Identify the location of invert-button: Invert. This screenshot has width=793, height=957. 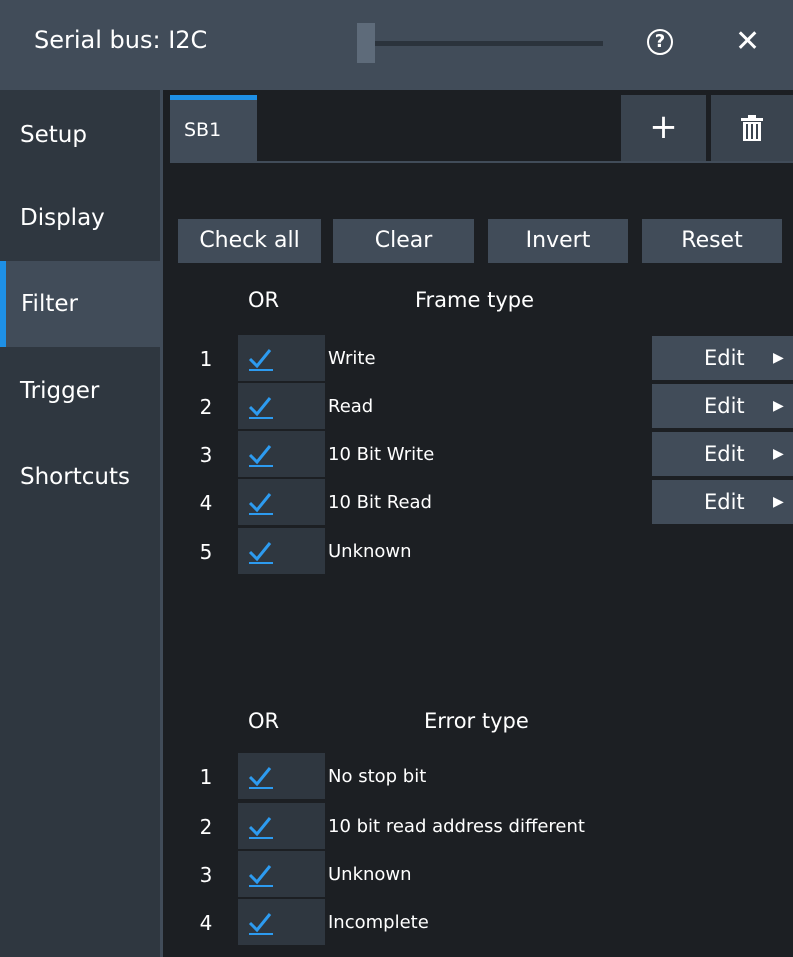
(558, 241).